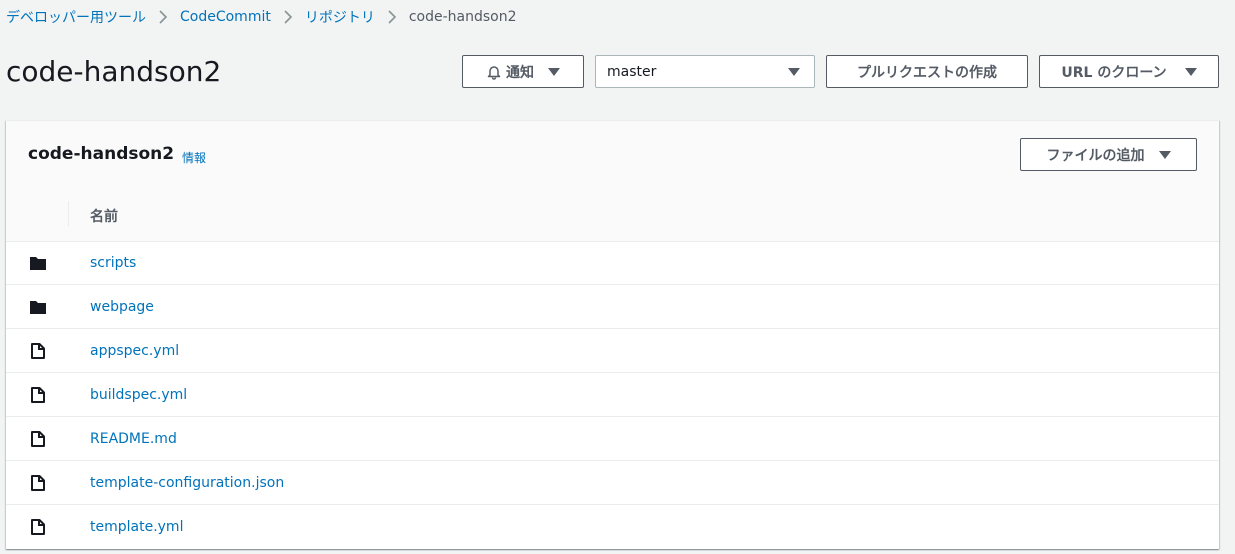 The width and height of the screenshot is (1235, 554). Describe the element at coordinates (194, 157) in the screenshot. I see `info-link: 情報` at that location.